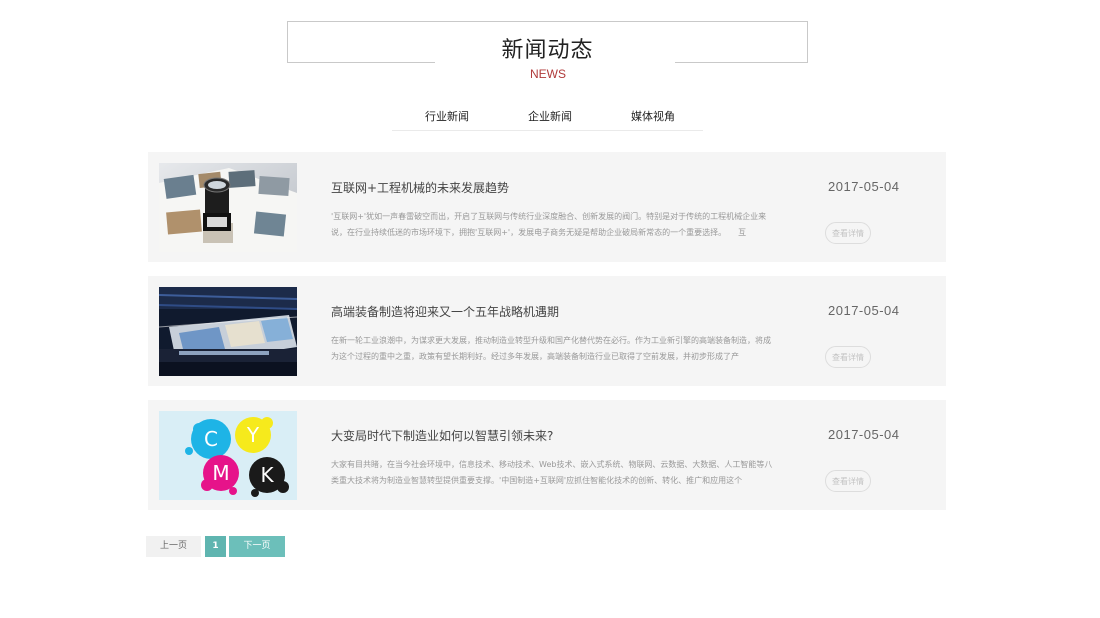  I want to click on page-subtitle: NEWS, so click(548, 74).